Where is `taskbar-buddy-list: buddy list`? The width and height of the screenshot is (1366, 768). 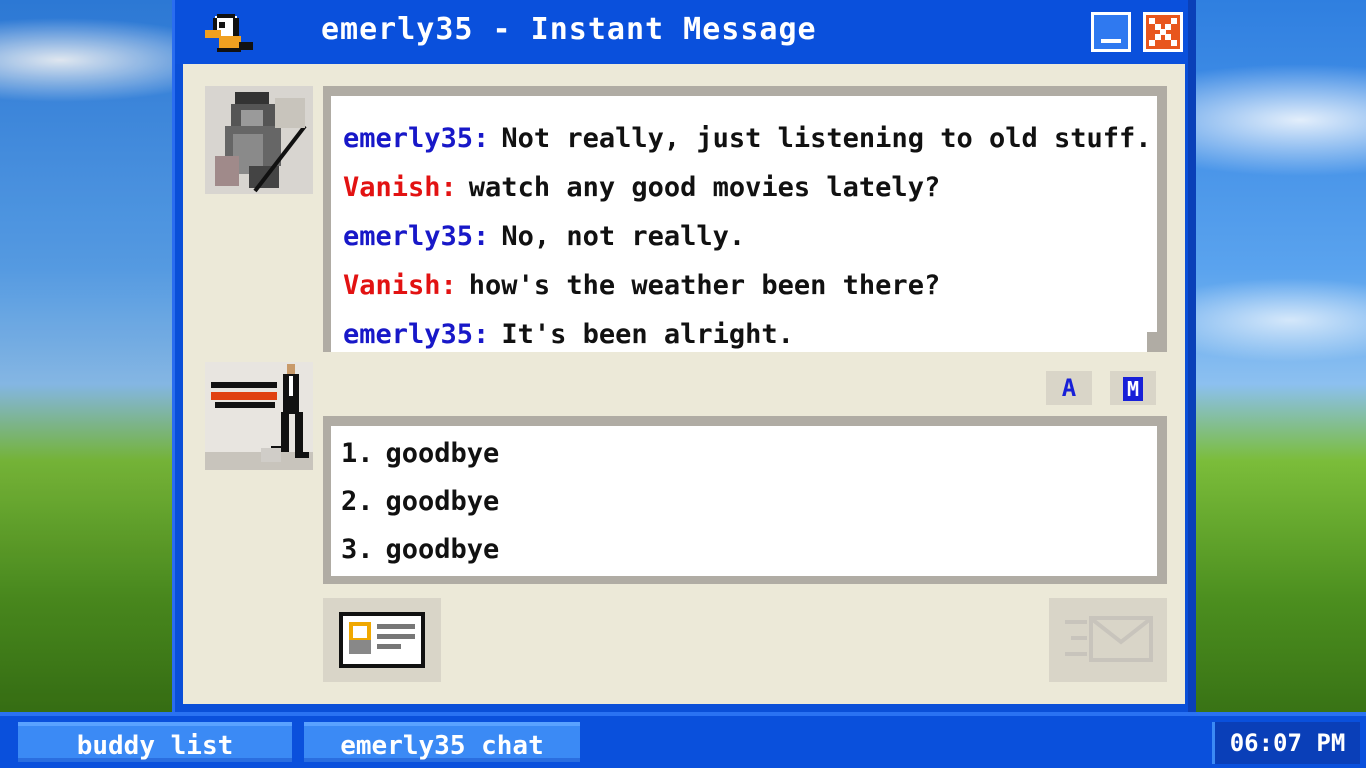
taskbar-buddy-list: buddy list is located at coordinates (155, 742).